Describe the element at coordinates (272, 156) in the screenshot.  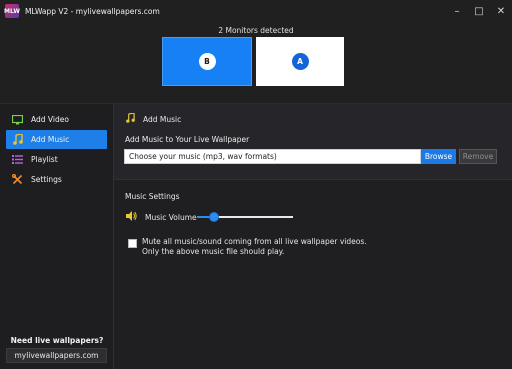
I see `music-file-input` at that location.